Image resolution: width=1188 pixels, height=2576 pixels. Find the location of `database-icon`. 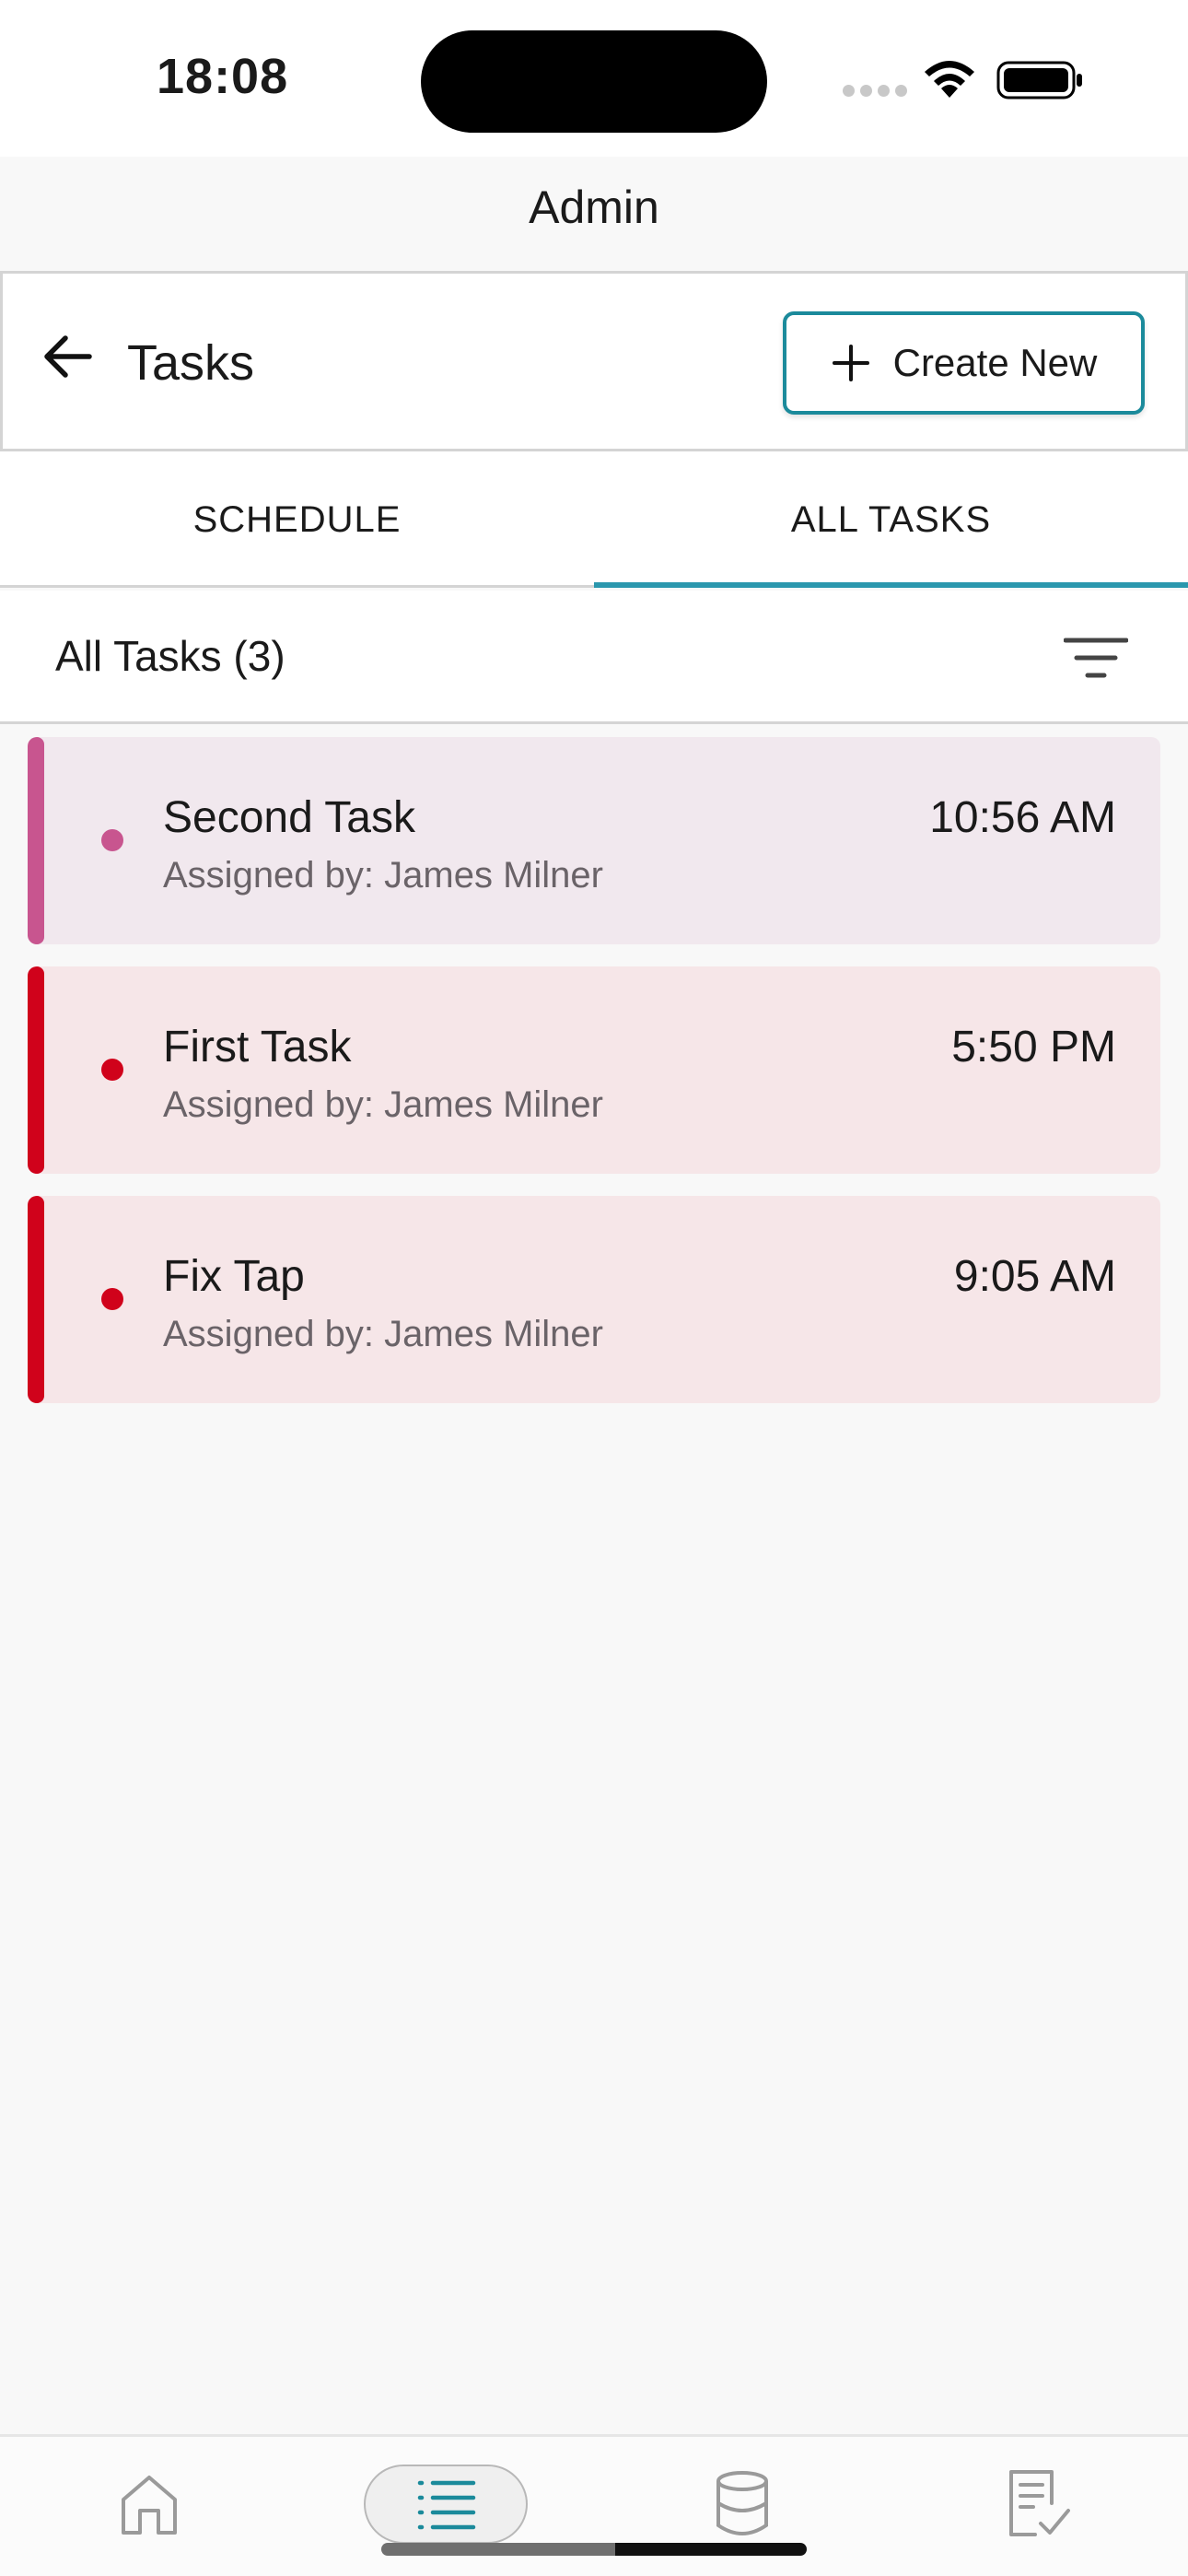

database-icon is located at coordinates (742, 2503).